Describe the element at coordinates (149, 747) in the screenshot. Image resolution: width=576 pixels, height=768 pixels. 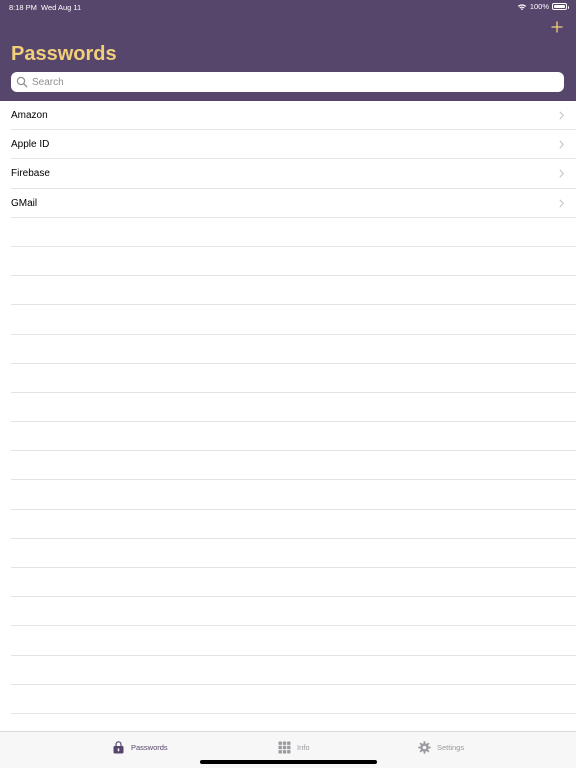
I see `tab-label: Passwords` at that location.